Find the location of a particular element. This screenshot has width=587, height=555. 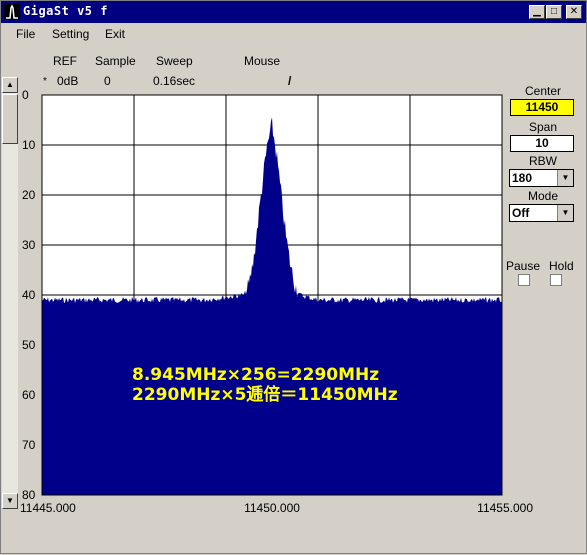

y-tick-label: 10 is located at coordinates (29, 145).